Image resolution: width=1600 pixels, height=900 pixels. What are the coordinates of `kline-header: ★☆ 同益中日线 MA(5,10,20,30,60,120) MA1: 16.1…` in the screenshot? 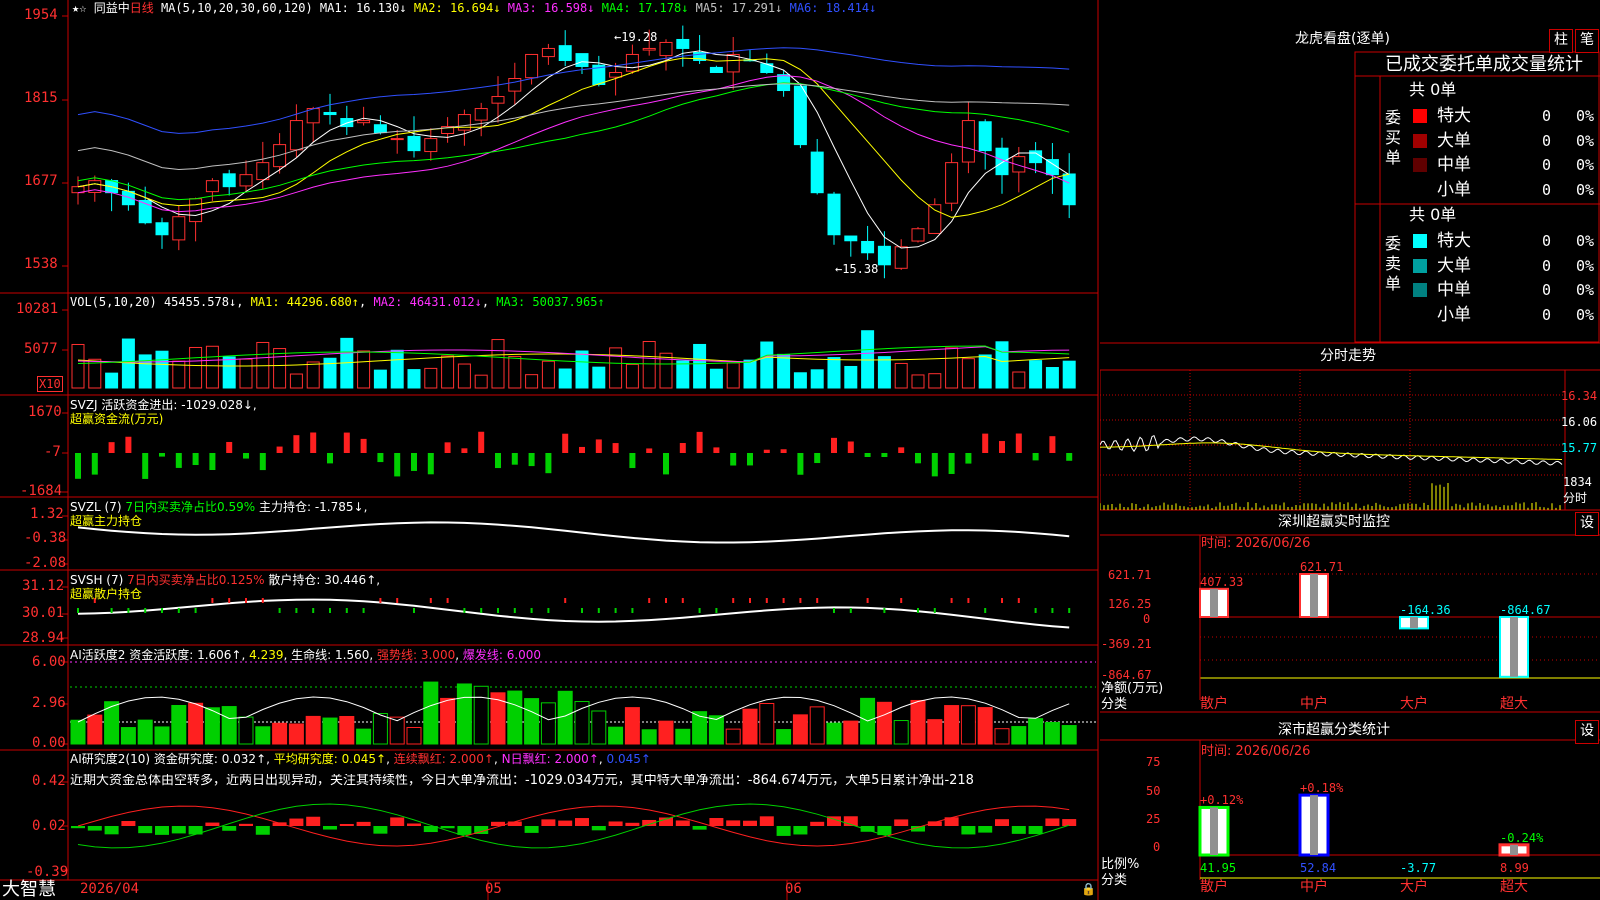 It's located at (474, 8).